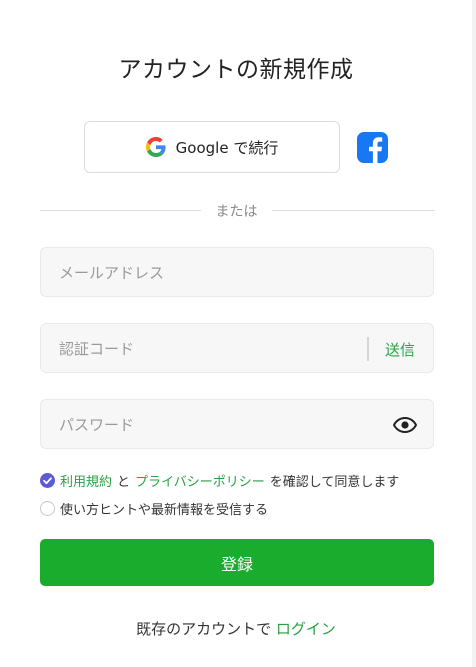 The image size is (476, 667). What do you see at coordinates (376, 150) in the screenshot?
I see `facebook-icon` at bounding box center [376, 150].